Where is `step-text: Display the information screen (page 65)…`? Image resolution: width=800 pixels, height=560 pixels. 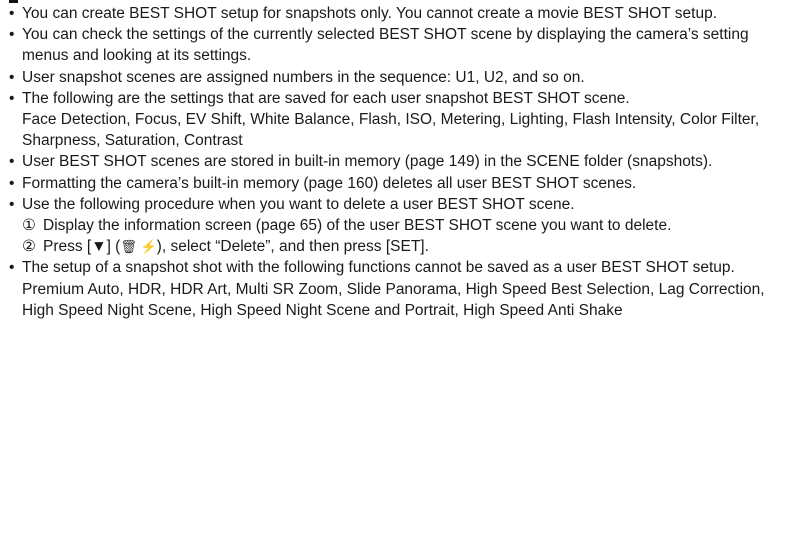
step-text: Display the information screen (page 65)… is located at coordinates (357, 226).